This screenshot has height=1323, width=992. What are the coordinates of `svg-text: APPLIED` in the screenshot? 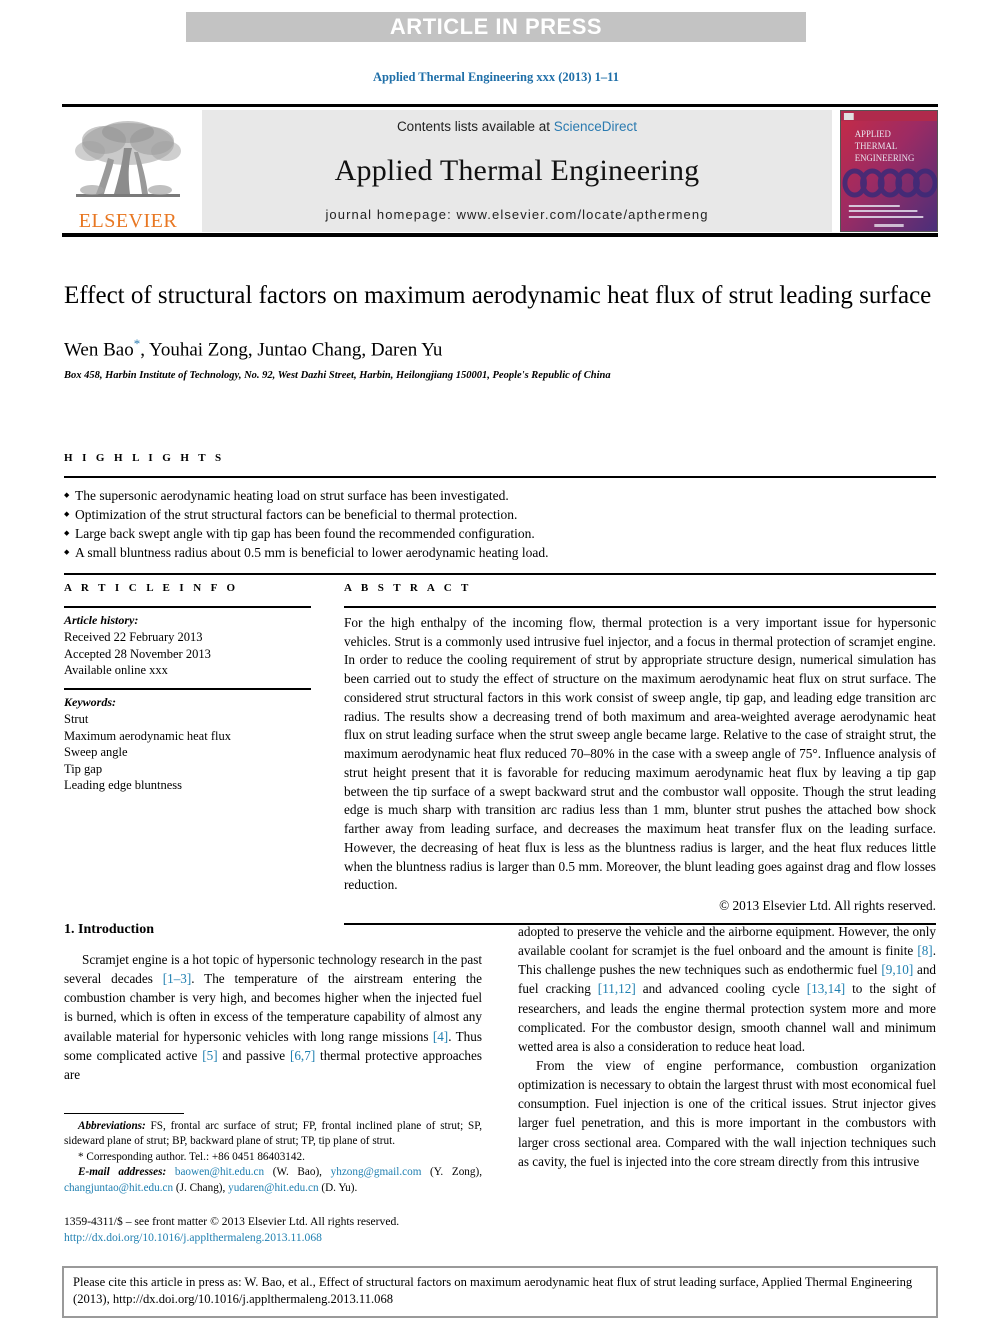 It's located at (873, 134).